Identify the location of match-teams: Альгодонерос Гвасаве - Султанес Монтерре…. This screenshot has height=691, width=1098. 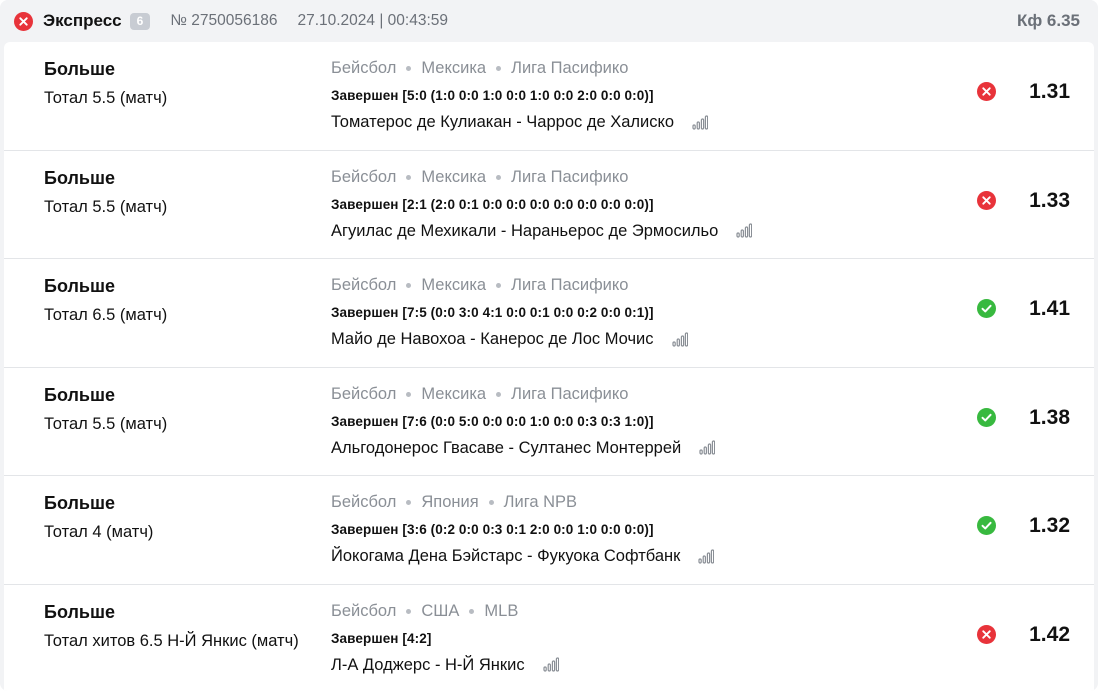
(506, 448).